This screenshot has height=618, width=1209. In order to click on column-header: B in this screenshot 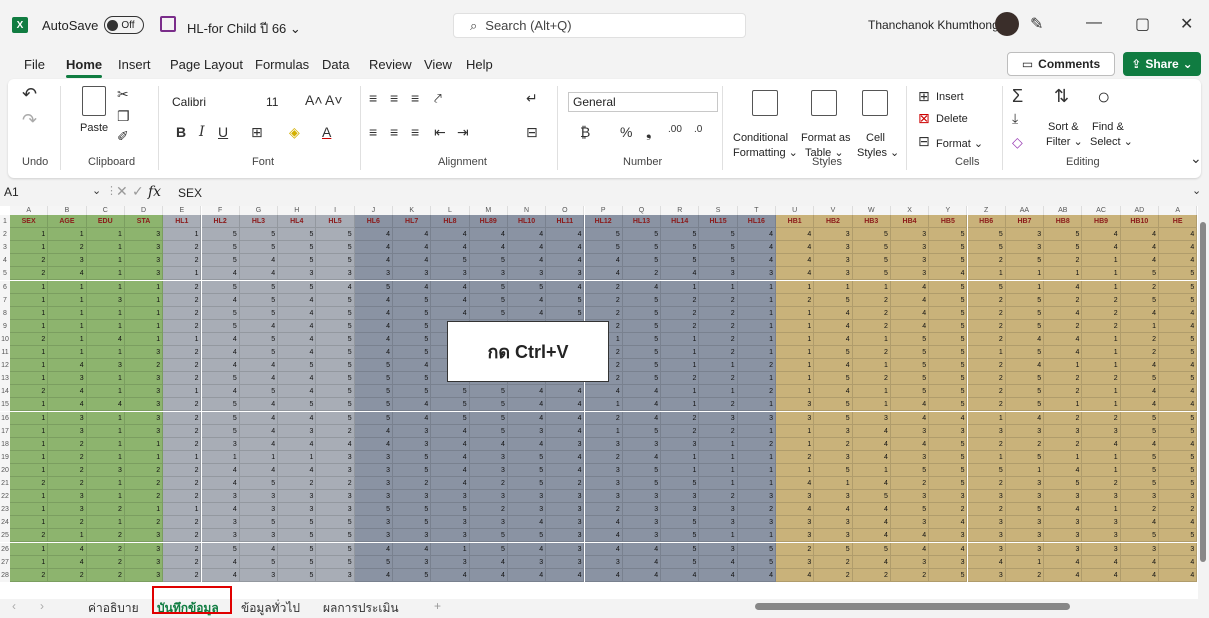, I will do `click(67, 210)`.